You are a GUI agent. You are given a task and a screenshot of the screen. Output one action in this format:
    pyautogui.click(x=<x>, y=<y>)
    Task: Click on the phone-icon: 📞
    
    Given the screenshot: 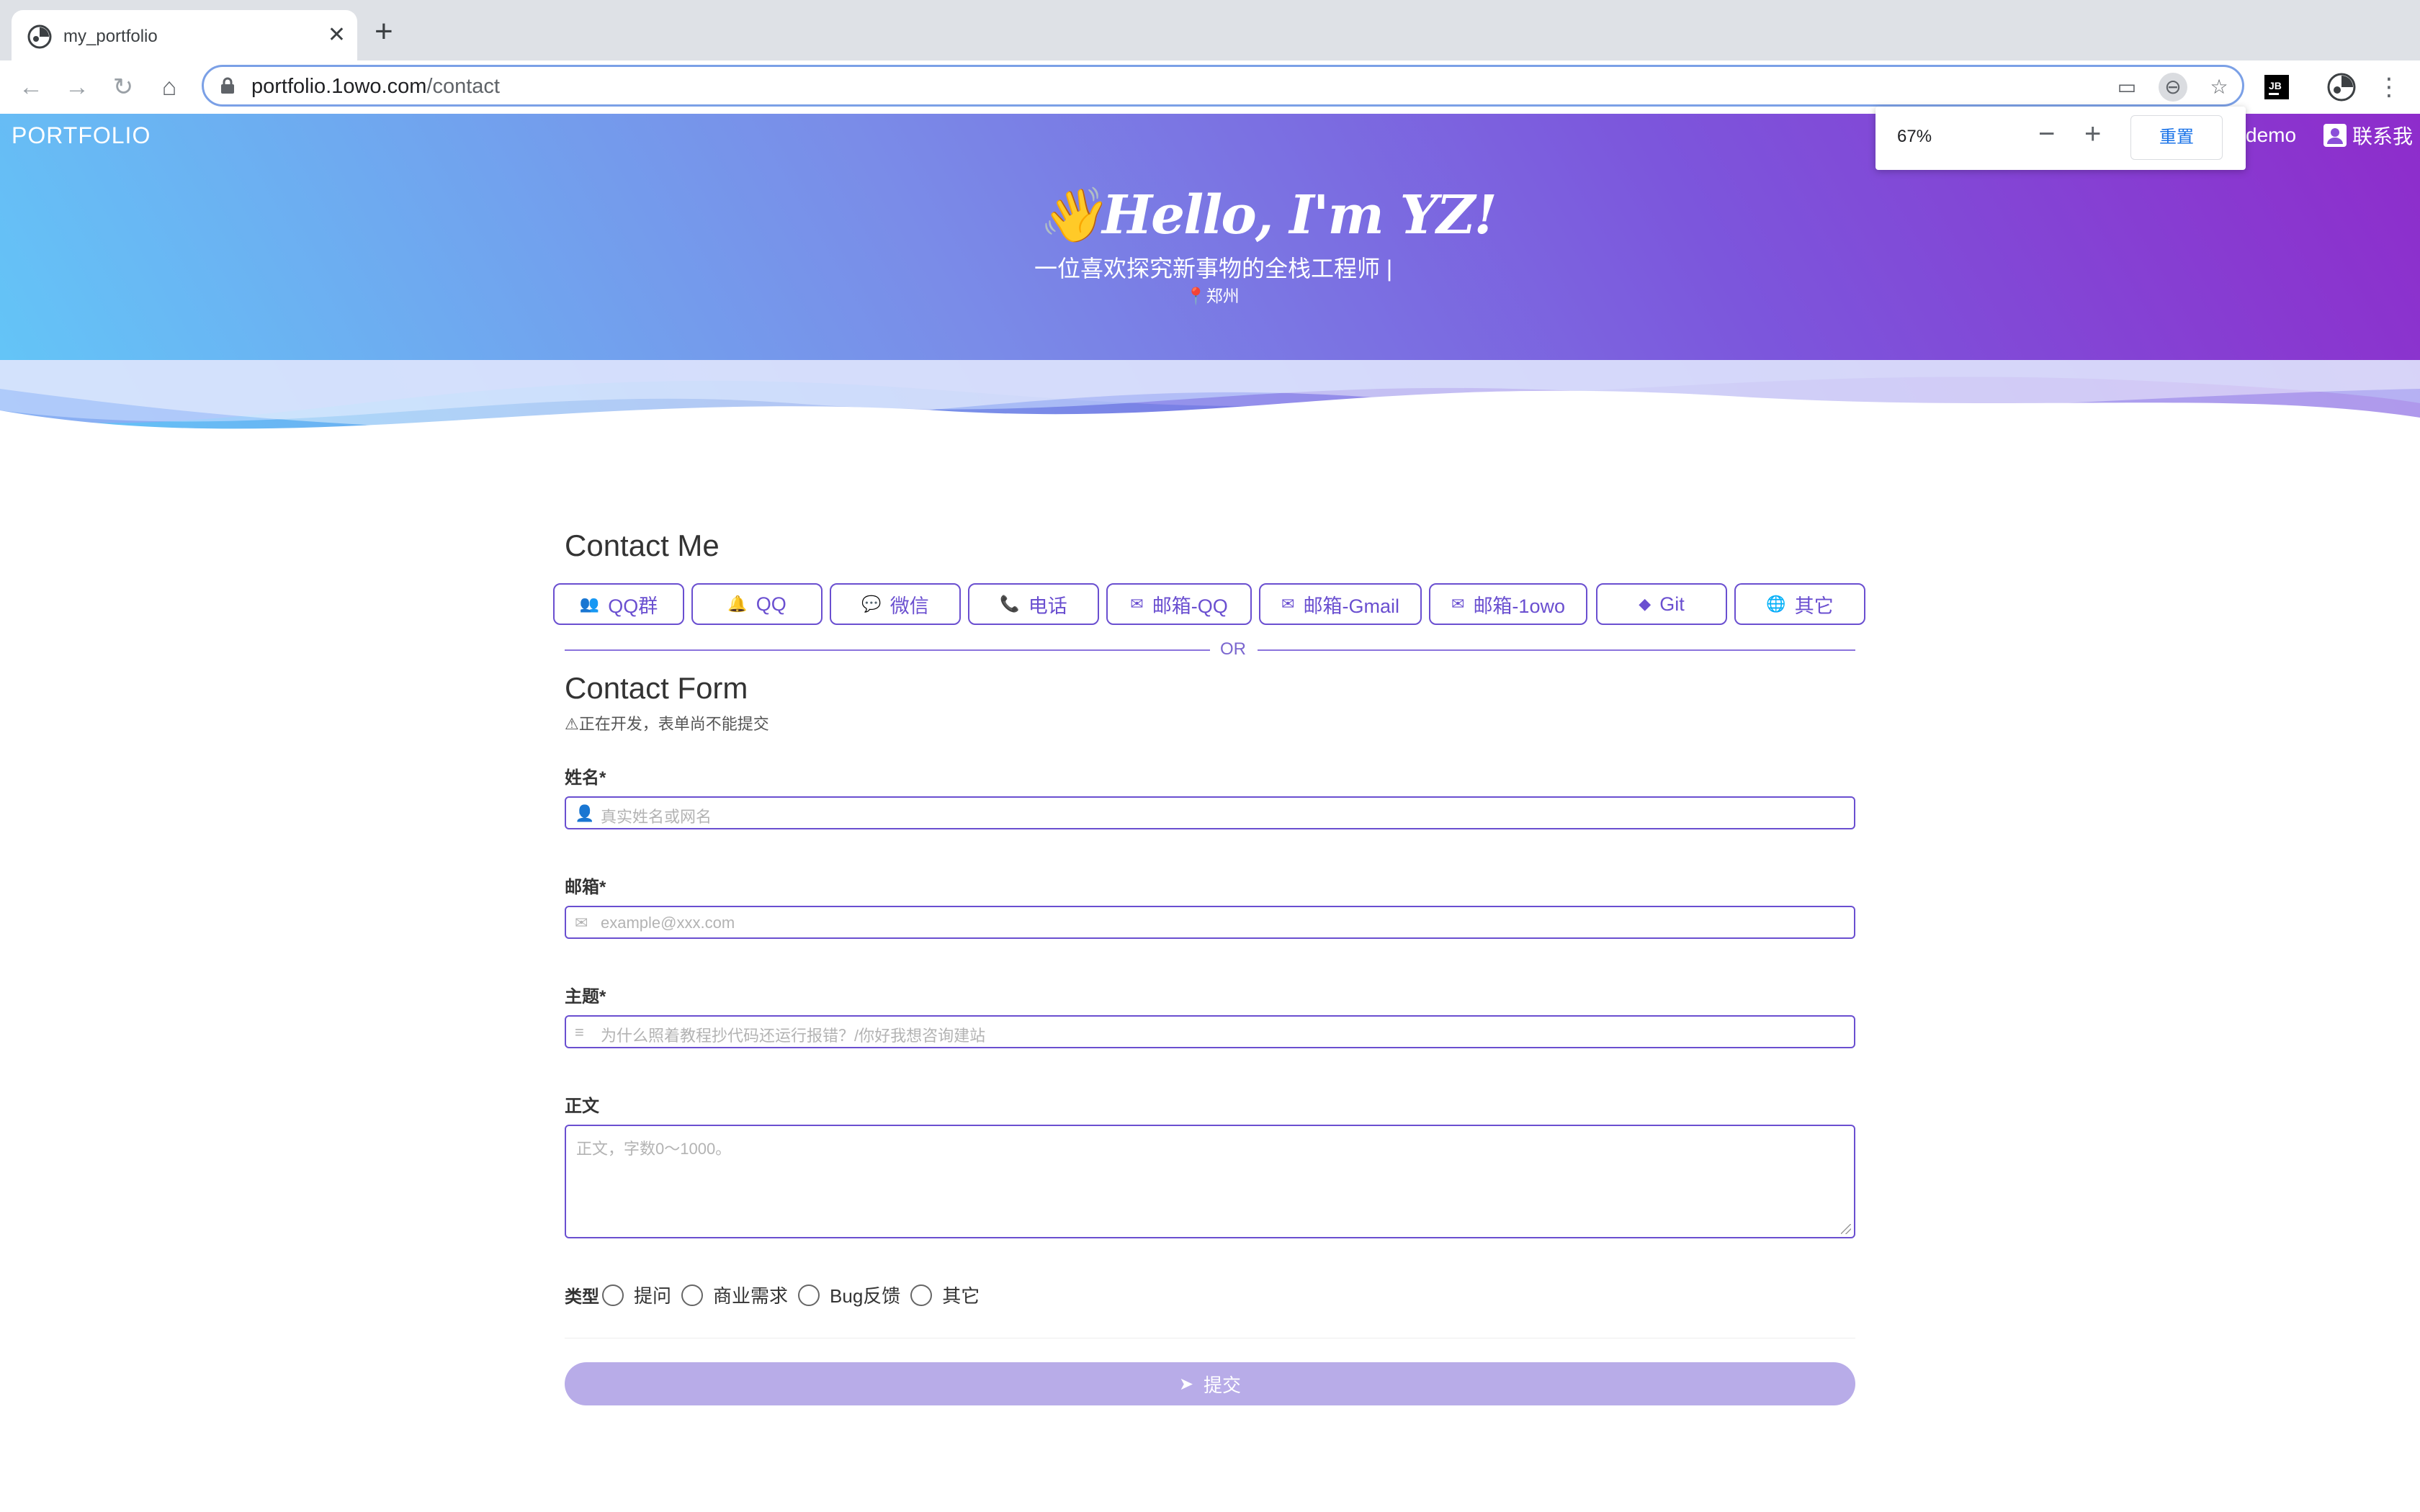 What is the action you would take?
    pyautogui.click(x=1010, y=604)
    